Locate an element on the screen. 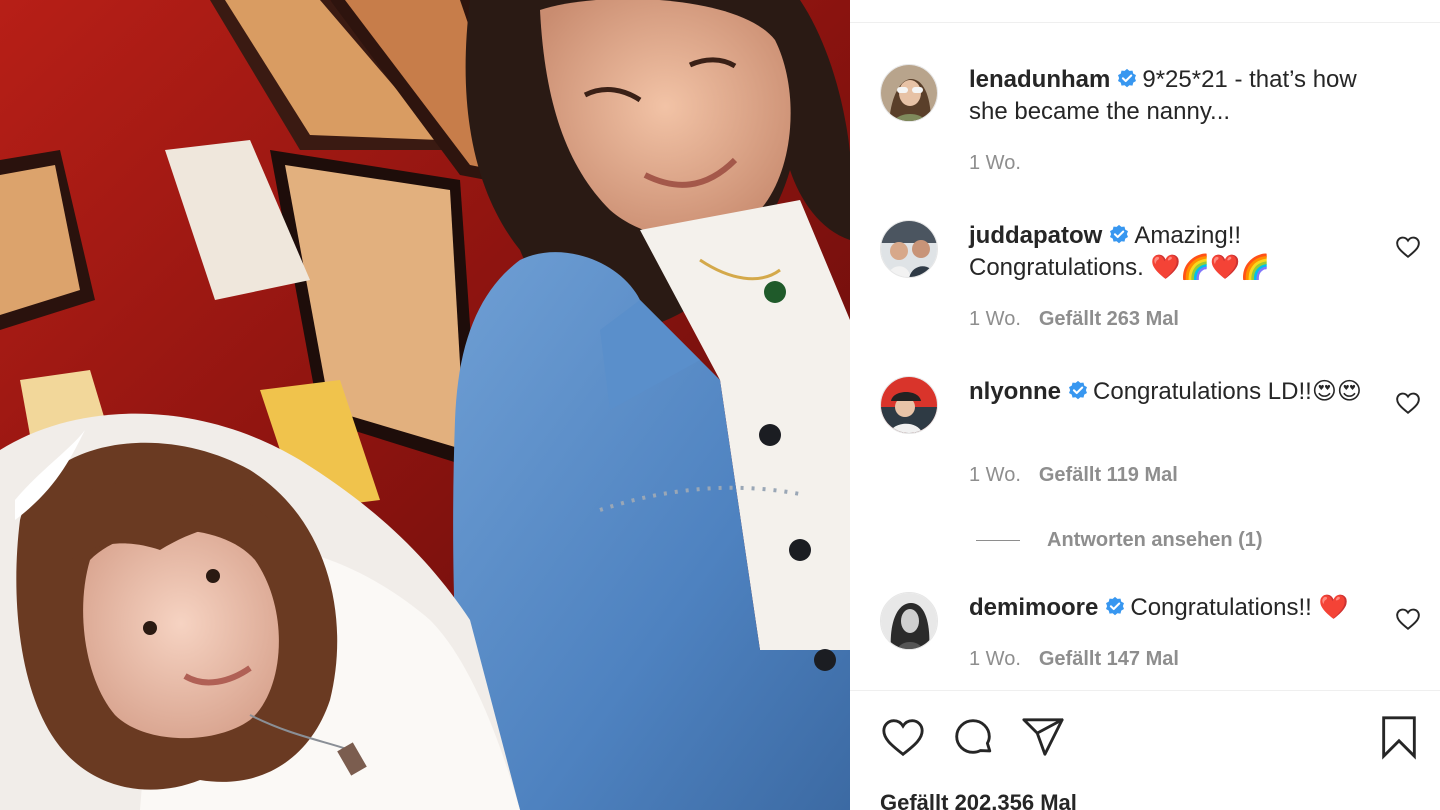 The height and width of the screenshot is (810, 1440). comment-meta: 1 Wo. Gefällt 147 Mal is located at coordinates (1074, 659).